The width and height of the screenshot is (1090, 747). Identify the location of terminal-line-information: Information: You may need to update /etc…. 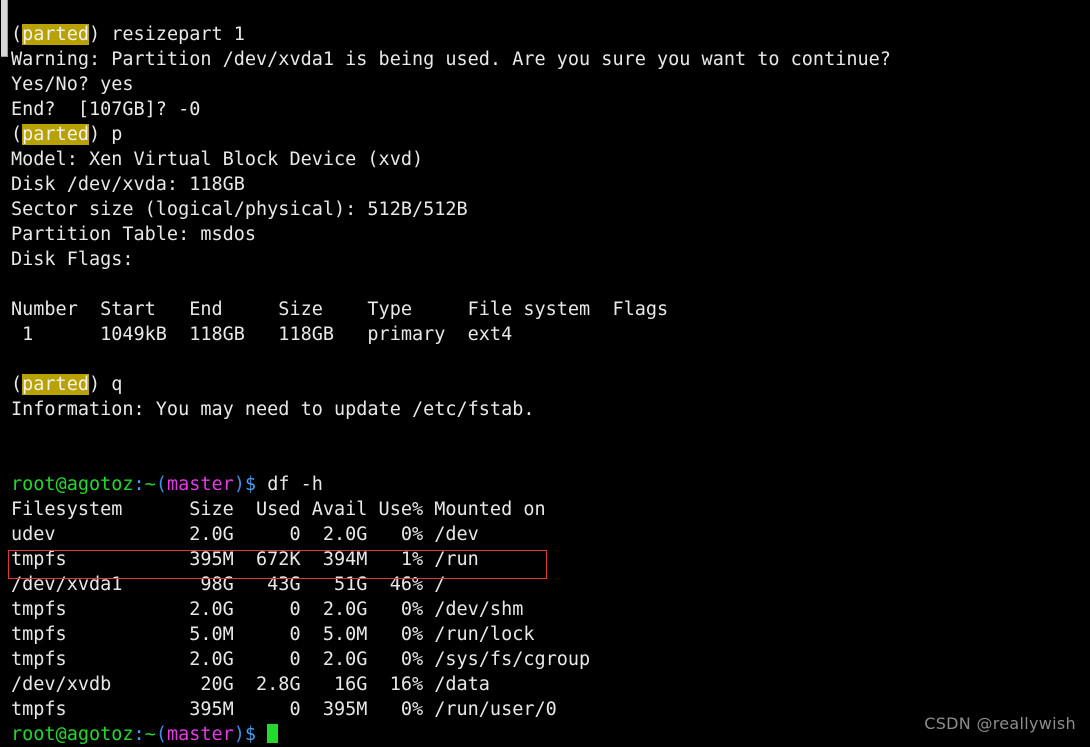
(273, 409).